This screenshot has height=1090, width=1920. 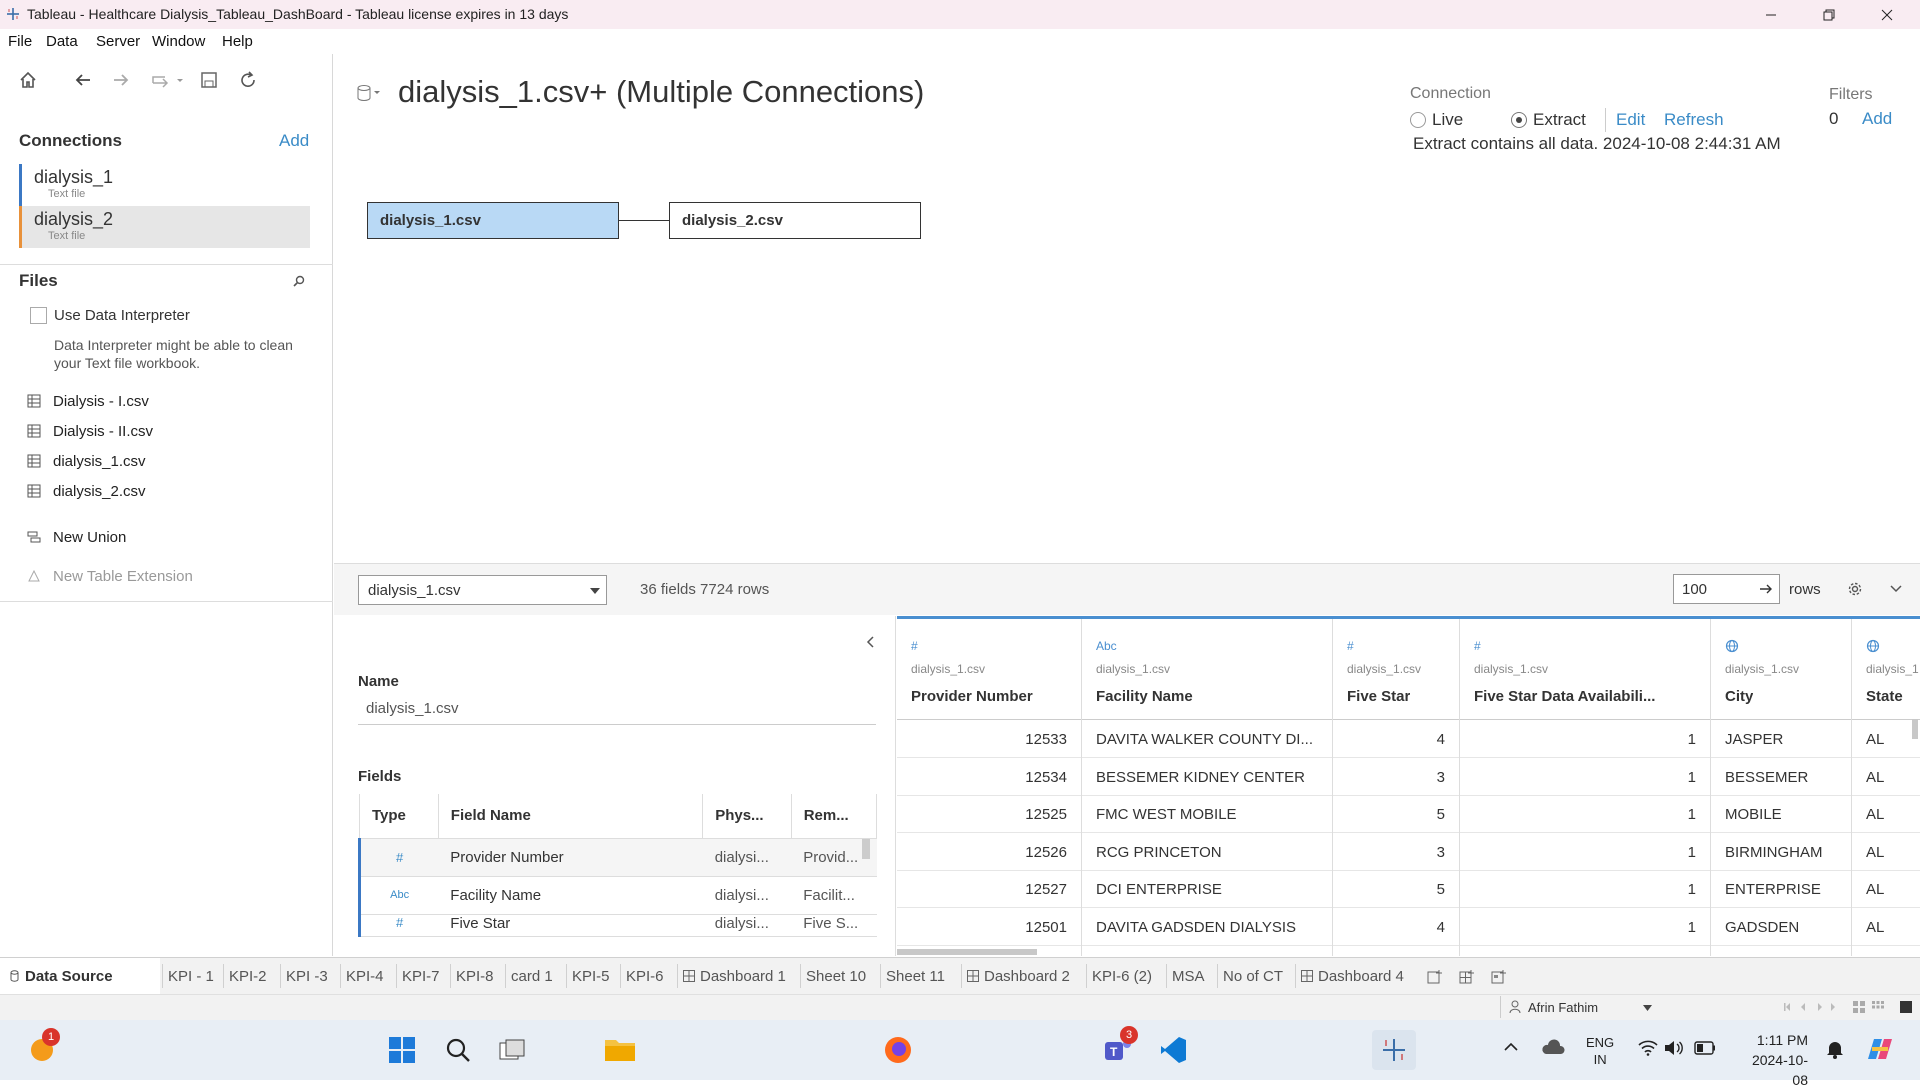 What do you see at coordinates (164, 185) in the screenshot?
I see `connection-dialysis-1: dialysis_1 Text file` at bounding box center [164, 185].